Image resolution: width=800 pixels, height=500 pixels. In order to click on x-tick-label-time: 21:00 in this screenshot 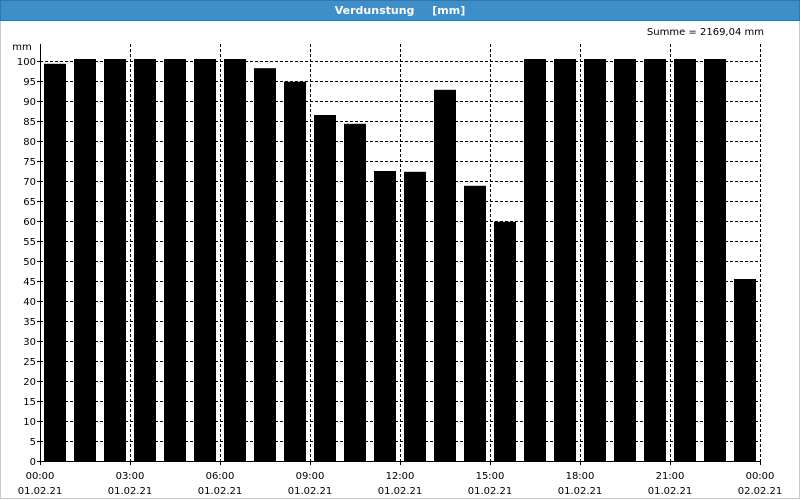, I will do `click(670, 476)`.